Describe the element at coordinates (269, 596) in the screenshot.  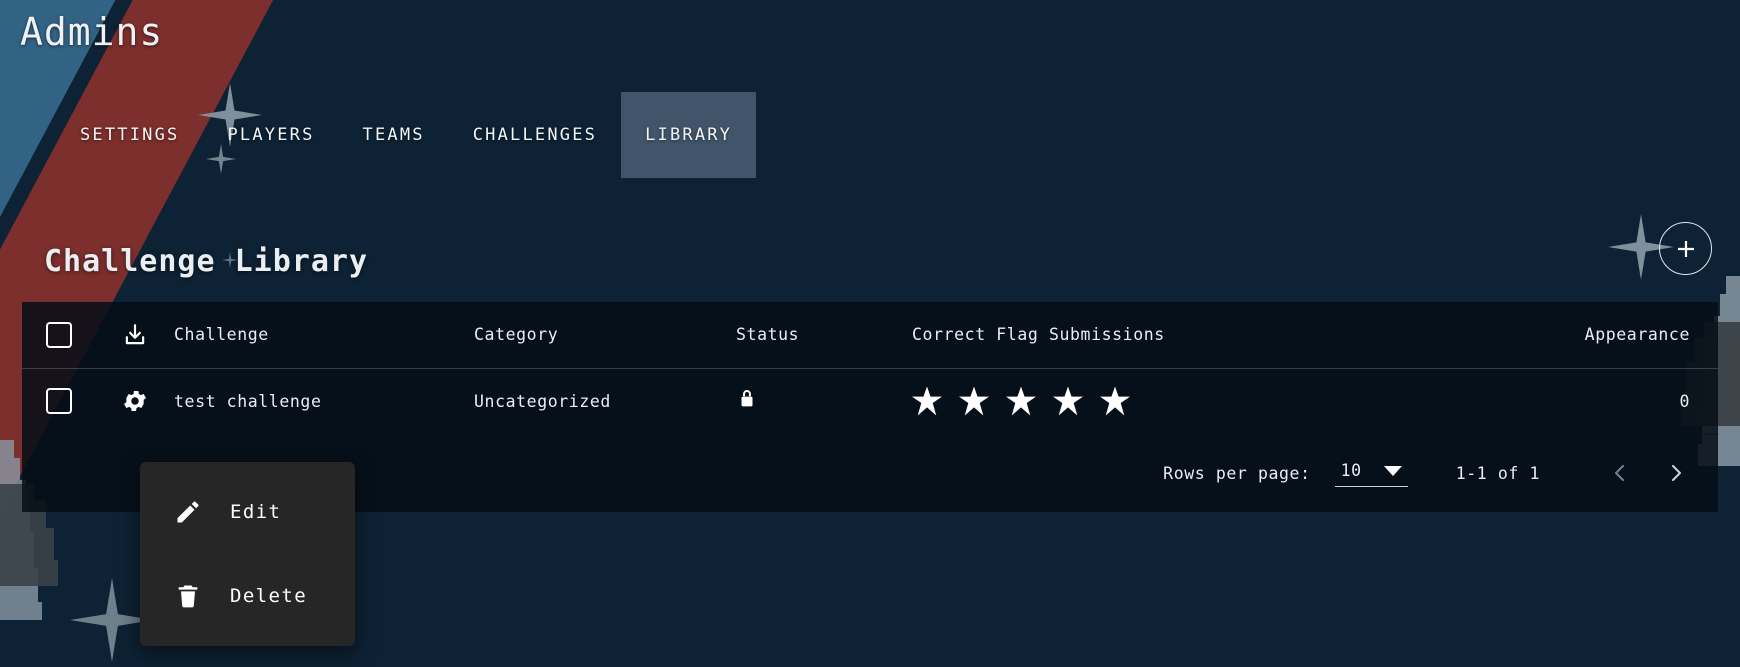
I see `context-menu-label-delete: Delete` at that location.